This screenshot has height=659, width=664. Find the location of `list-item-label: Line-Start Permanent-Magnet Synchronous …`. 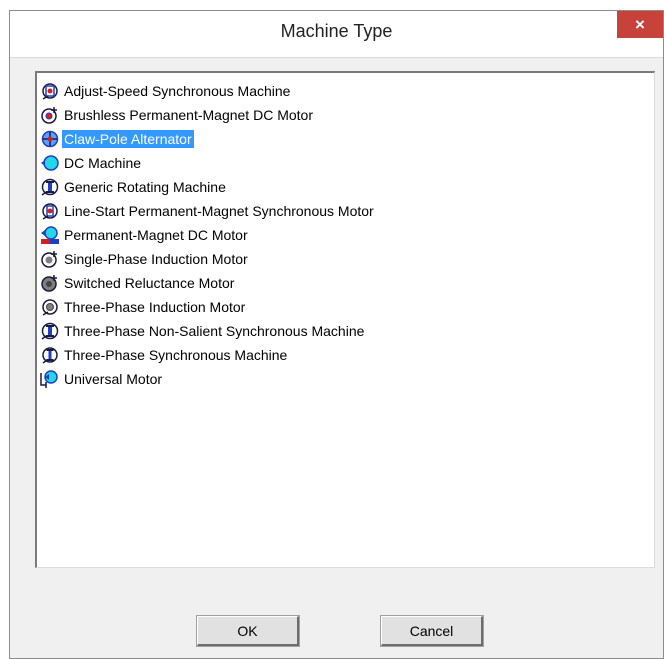

list-item-label: Line-Start Permanent-Magnet Synchronous … is located at coordinates (219, 211).